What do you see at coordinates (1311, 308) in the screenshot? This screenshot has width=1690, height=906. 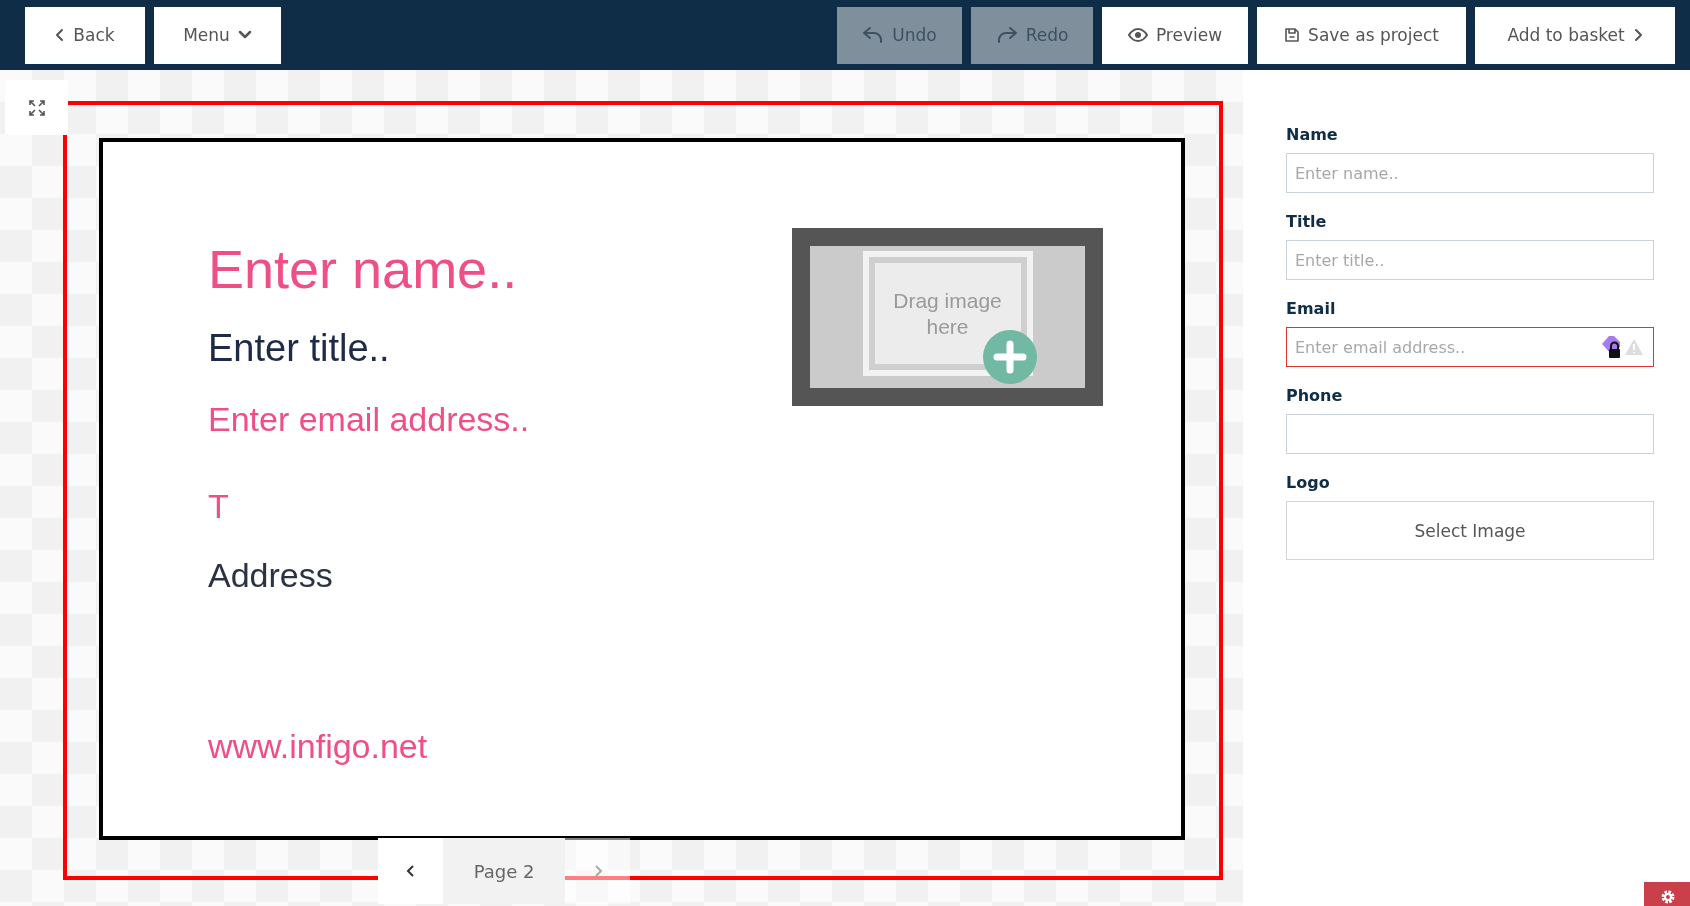 I see `field-label: Email` at bounding box center [1311, 308].